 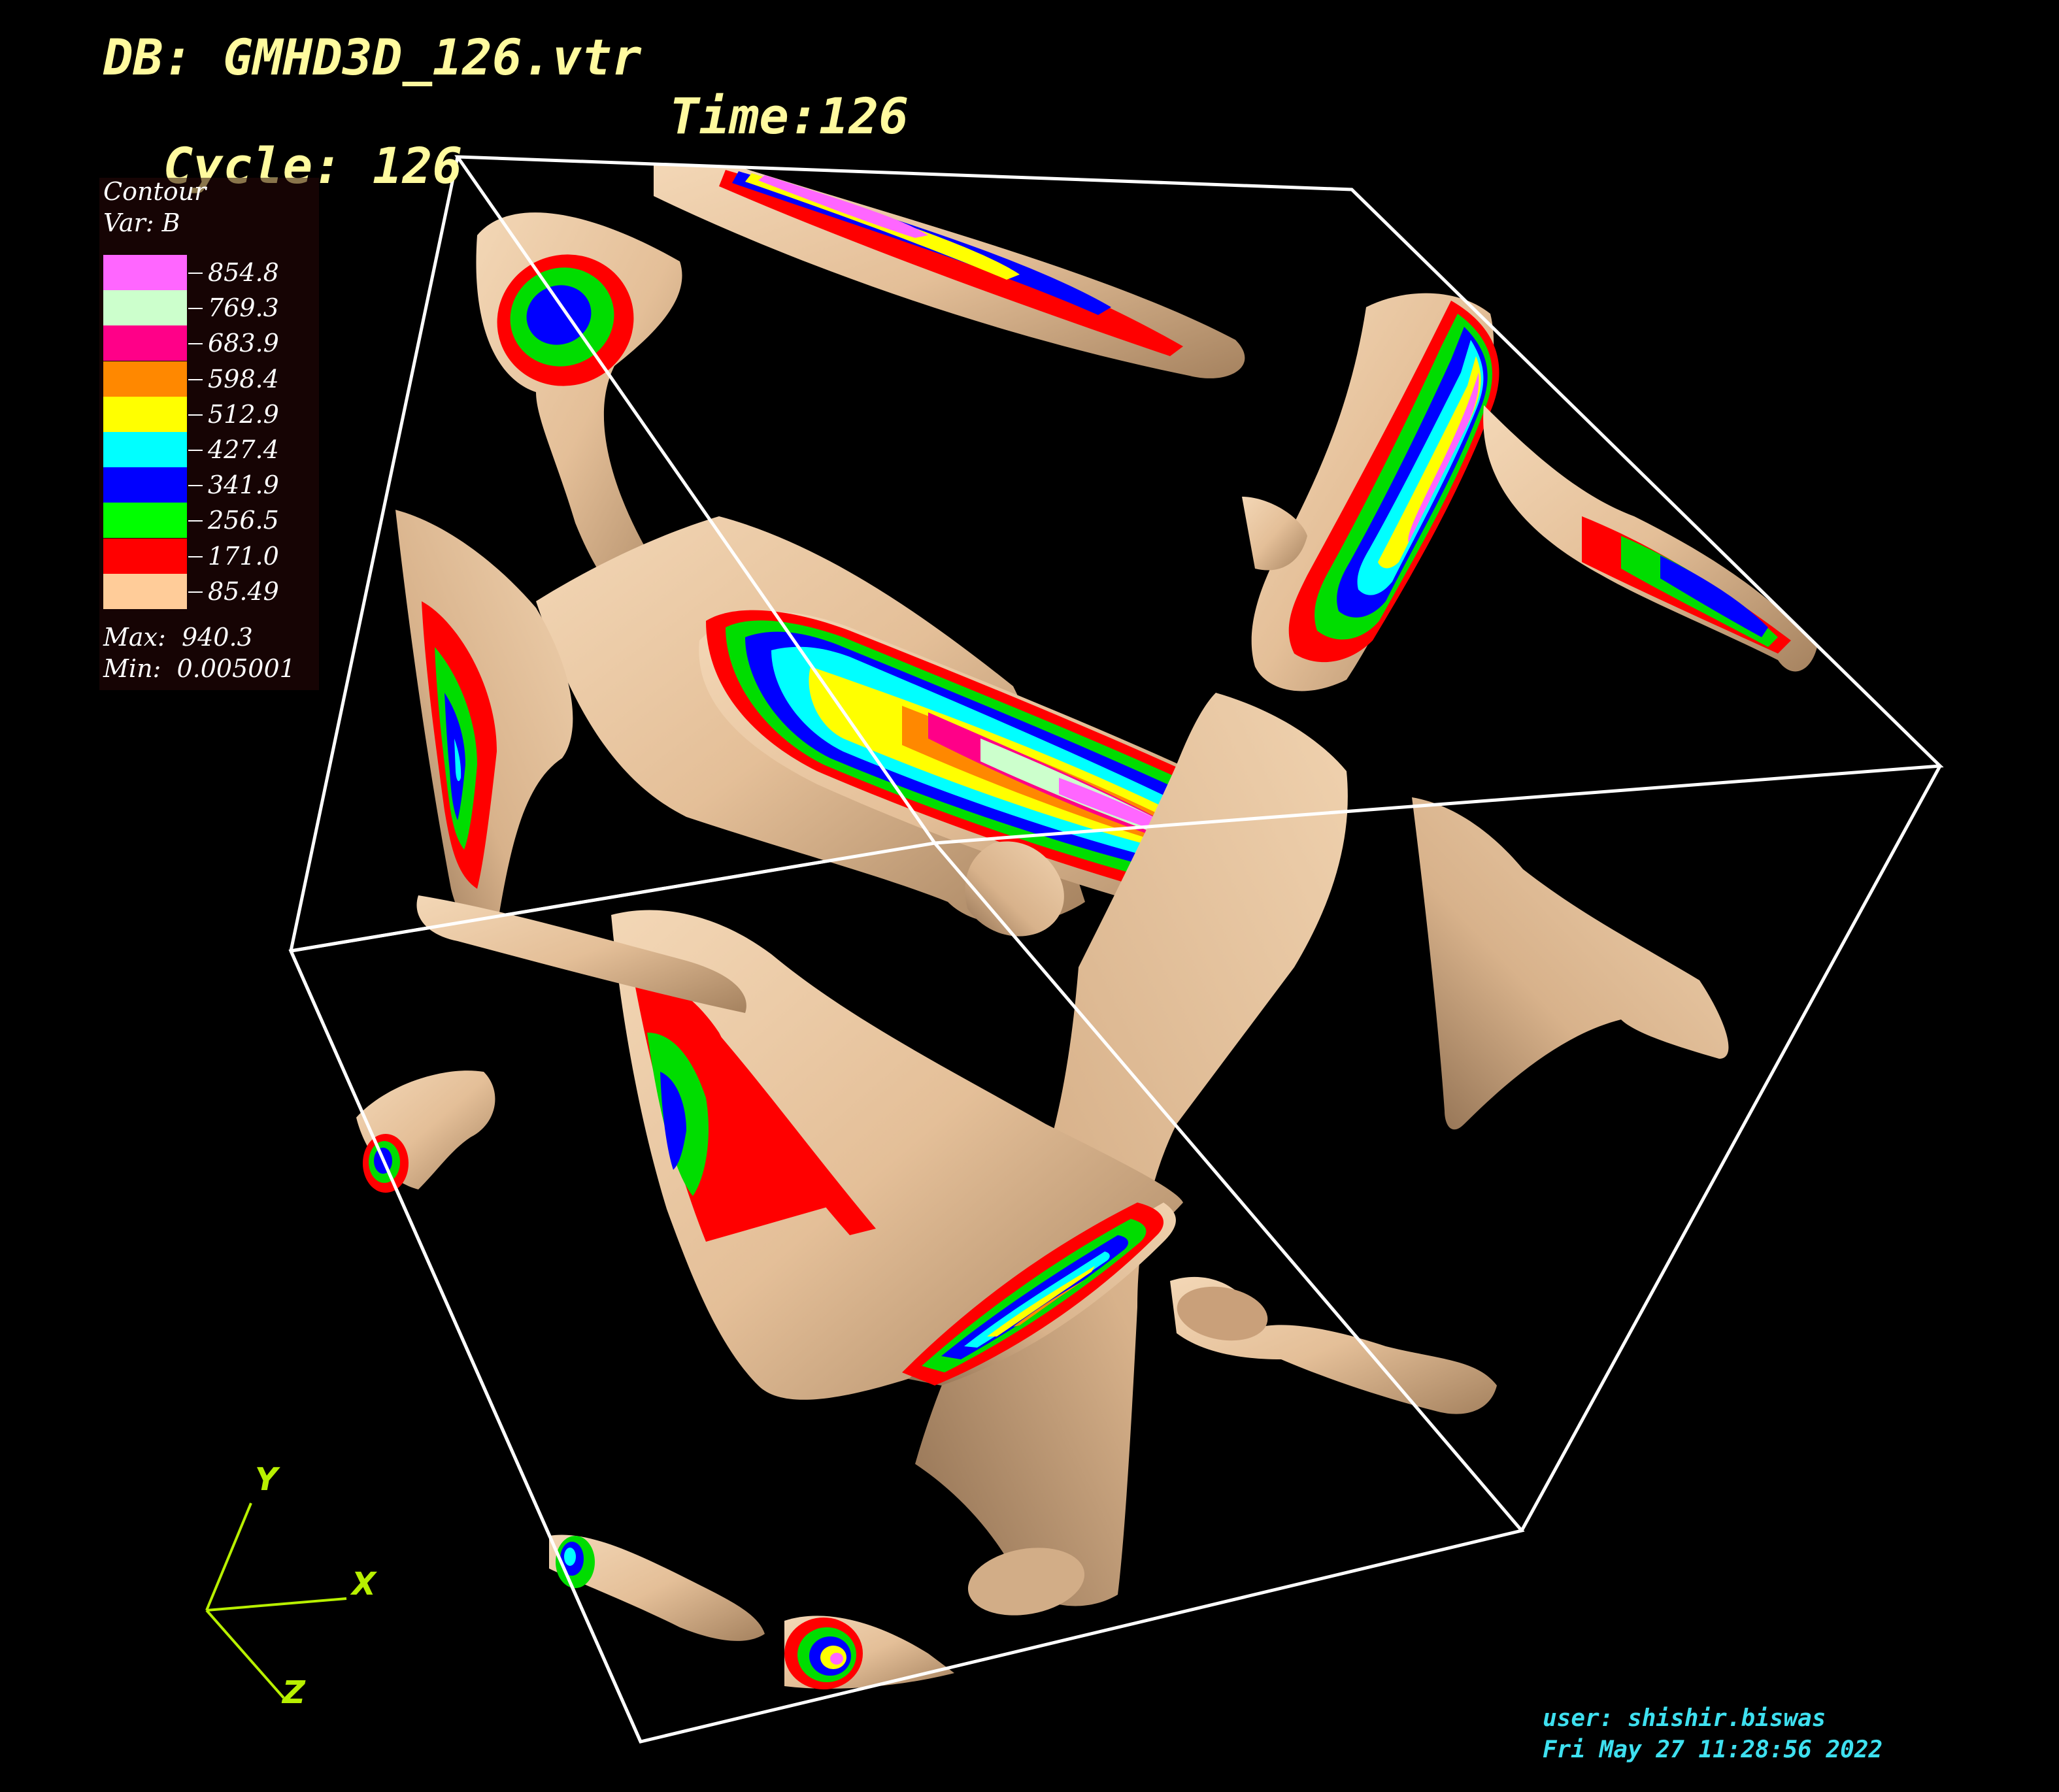 What do you see at coordinates (425, 1132) in the screenshot?
I see `tube-left-small` at bounding box center [425, 1132].